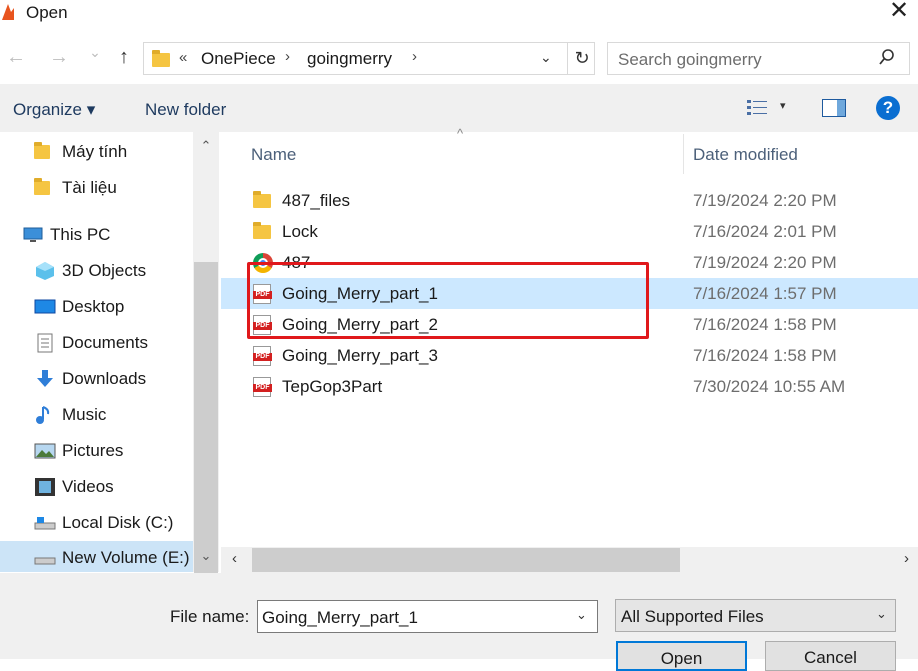 The height and width of the screenshot is (671, 918). Describe the element at coordinates (427, 616) in the screenshot. I see `file-name-input: Going_Merry_part_1 ⌄` at that location.